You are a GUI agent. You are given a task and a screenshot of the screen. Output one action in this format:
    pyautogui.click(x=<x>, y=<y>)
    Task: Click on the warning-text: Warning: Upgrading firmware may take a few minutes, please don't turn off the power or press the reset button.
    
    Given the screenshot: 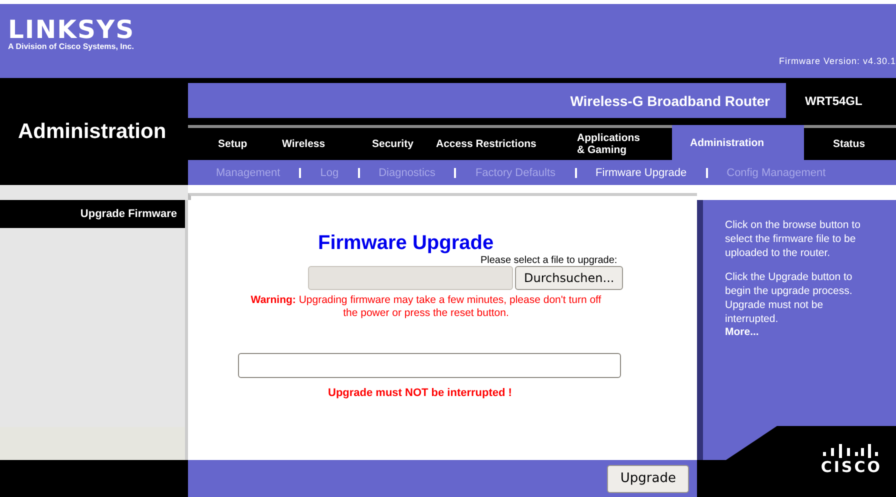 What is the action you would take?
    pyautogui.click(x=426, y=307)
    